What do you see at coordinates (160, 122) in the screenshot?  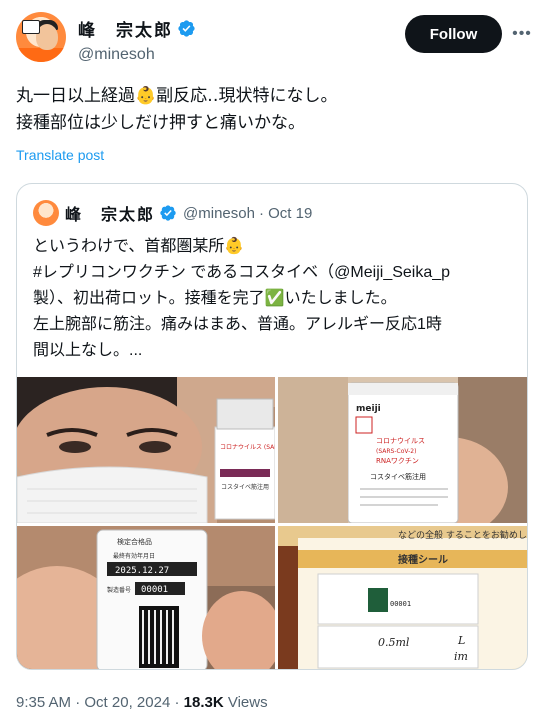 I see `post-text-line: 接種部位は少しだけ押すと痛いかな。` at bounding box center [160, 122].